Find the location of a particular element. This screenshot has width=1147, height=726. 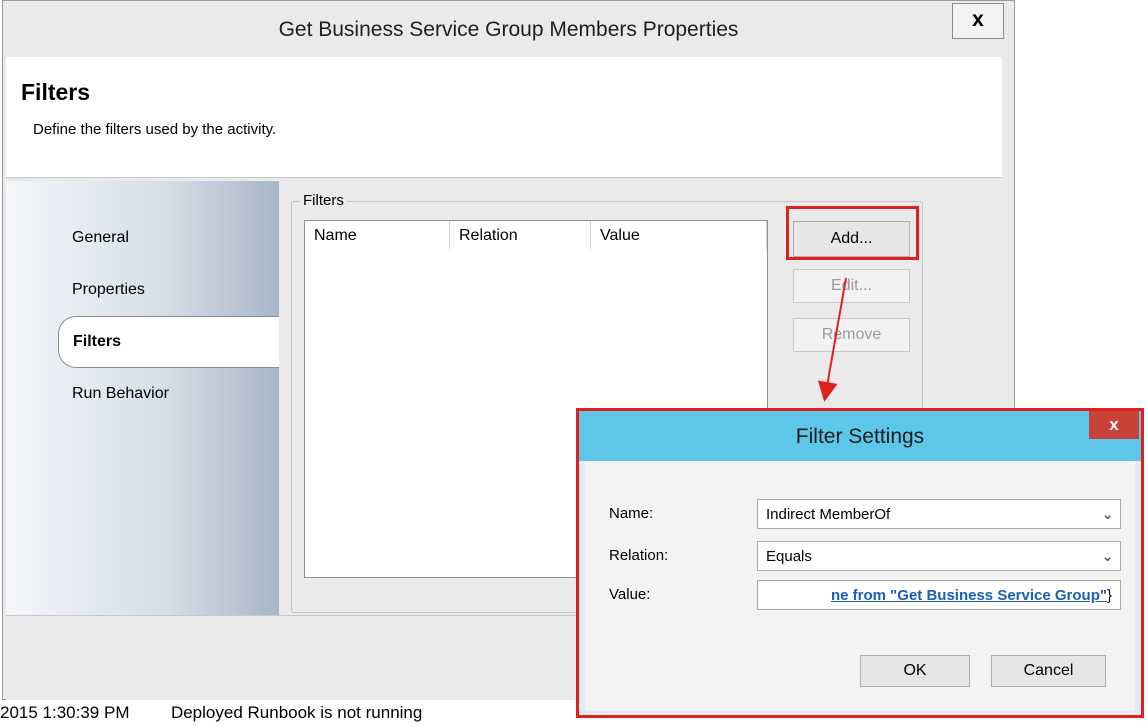

value-input: ne from "Get Business Service Group"} is located at coordinates (939, 595).